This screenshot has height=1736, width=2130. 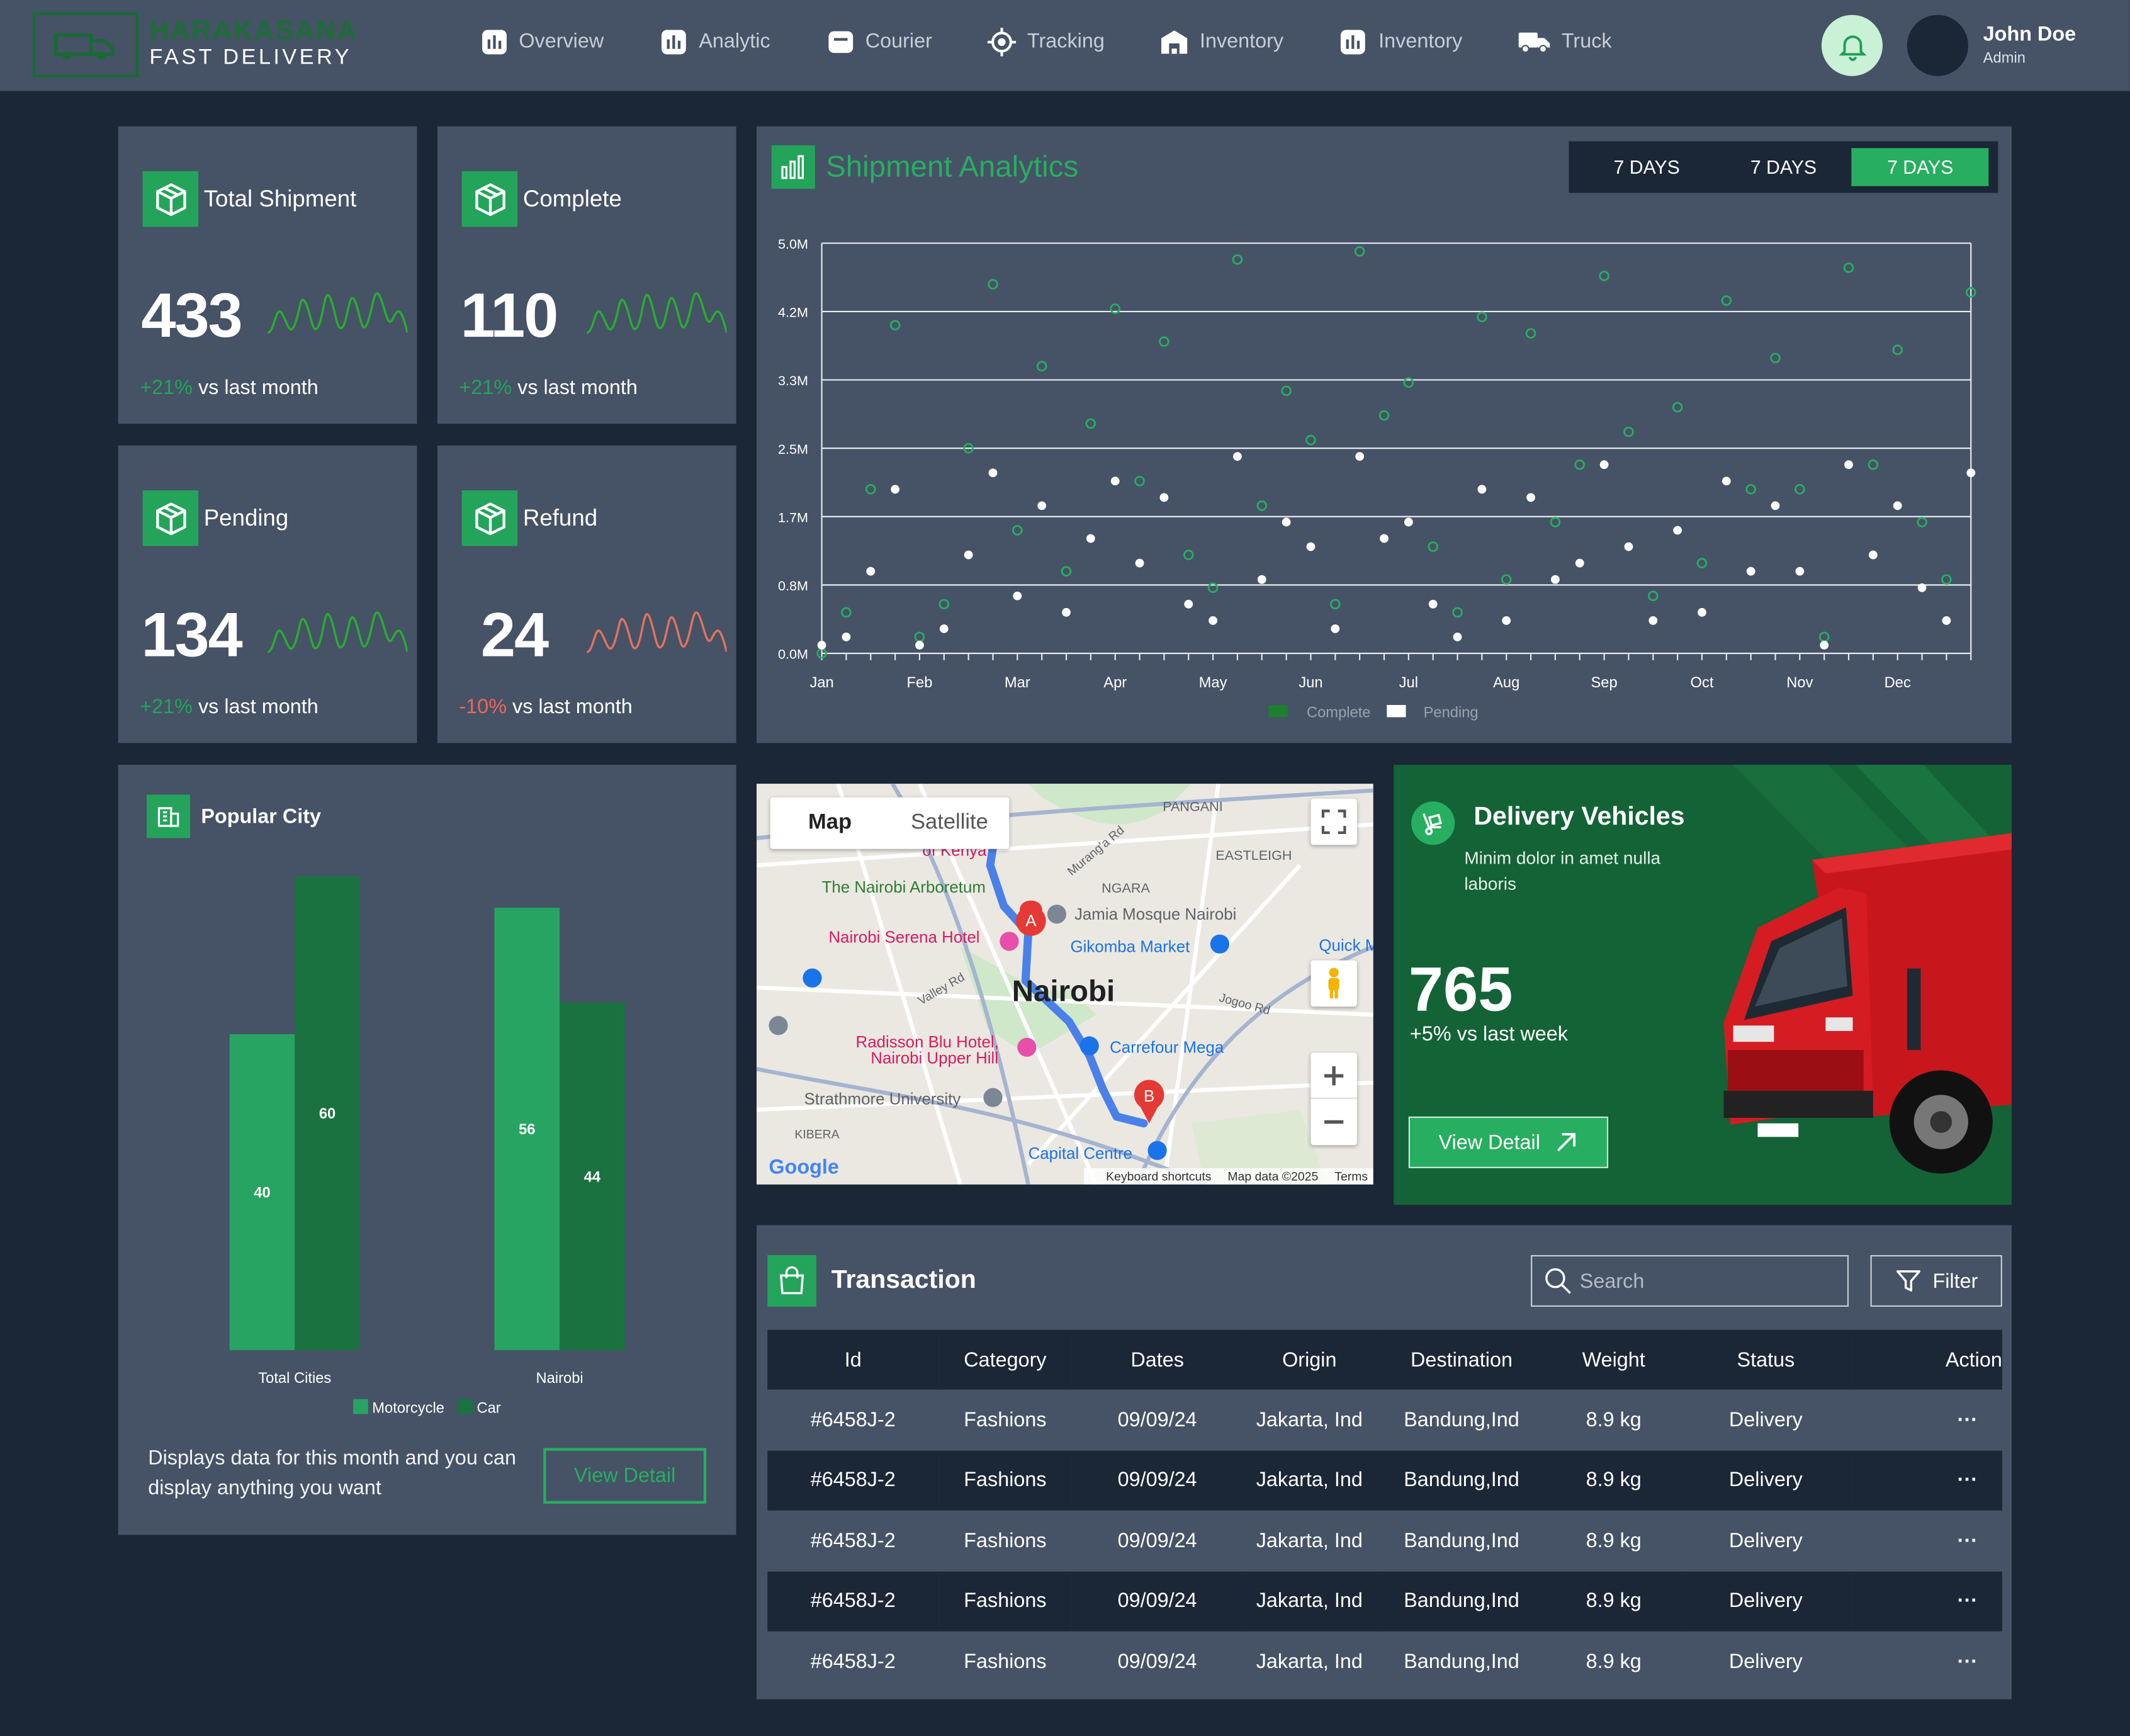 I want to click on popular-city-view-detail-button: View Detail, so click(x=625, y=1476).